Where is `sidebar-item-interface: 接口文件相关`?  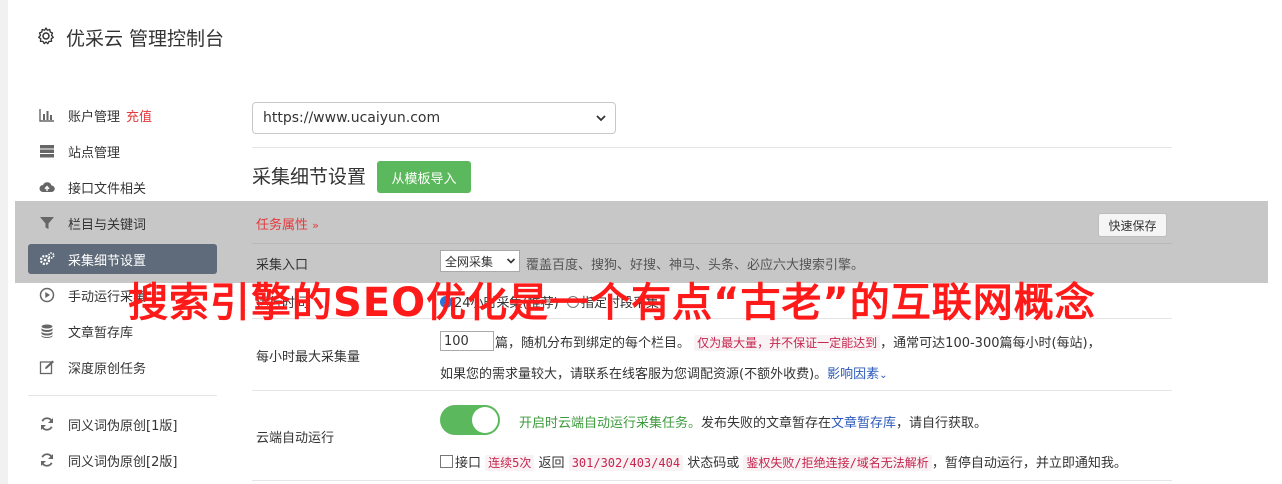
sidebar-item-interface: 接口文件相关 is located at coordinates (122, 187).